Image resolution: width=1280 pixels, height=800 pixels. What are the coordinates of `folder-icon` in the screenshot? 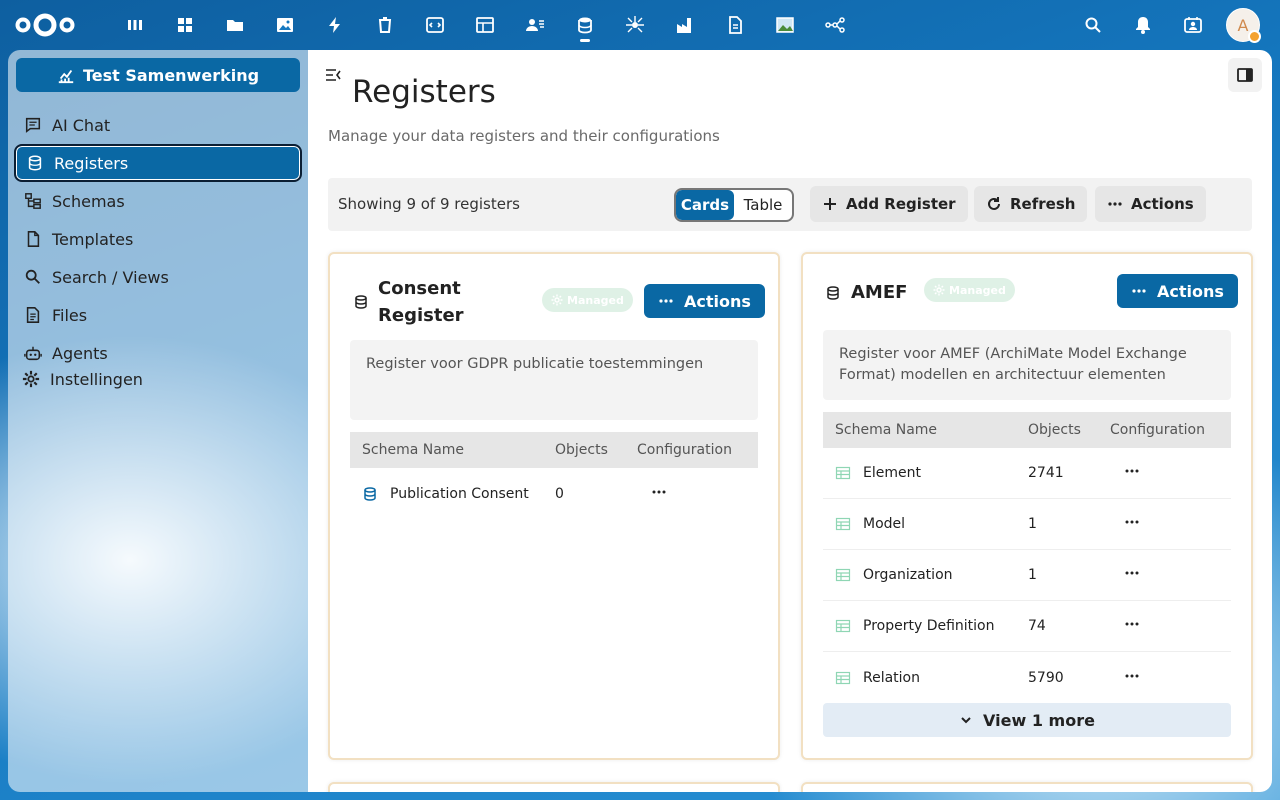 It's located at (235, 25).